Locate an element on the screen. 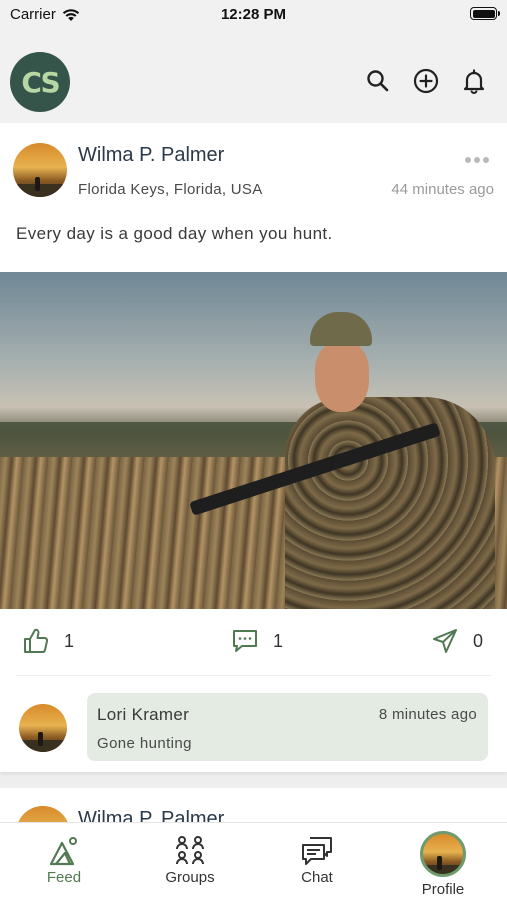 The height and width of the screenshot is (900, 507). post-location: Florida Keys, Florida, USA is located at coordinates (170, 189).